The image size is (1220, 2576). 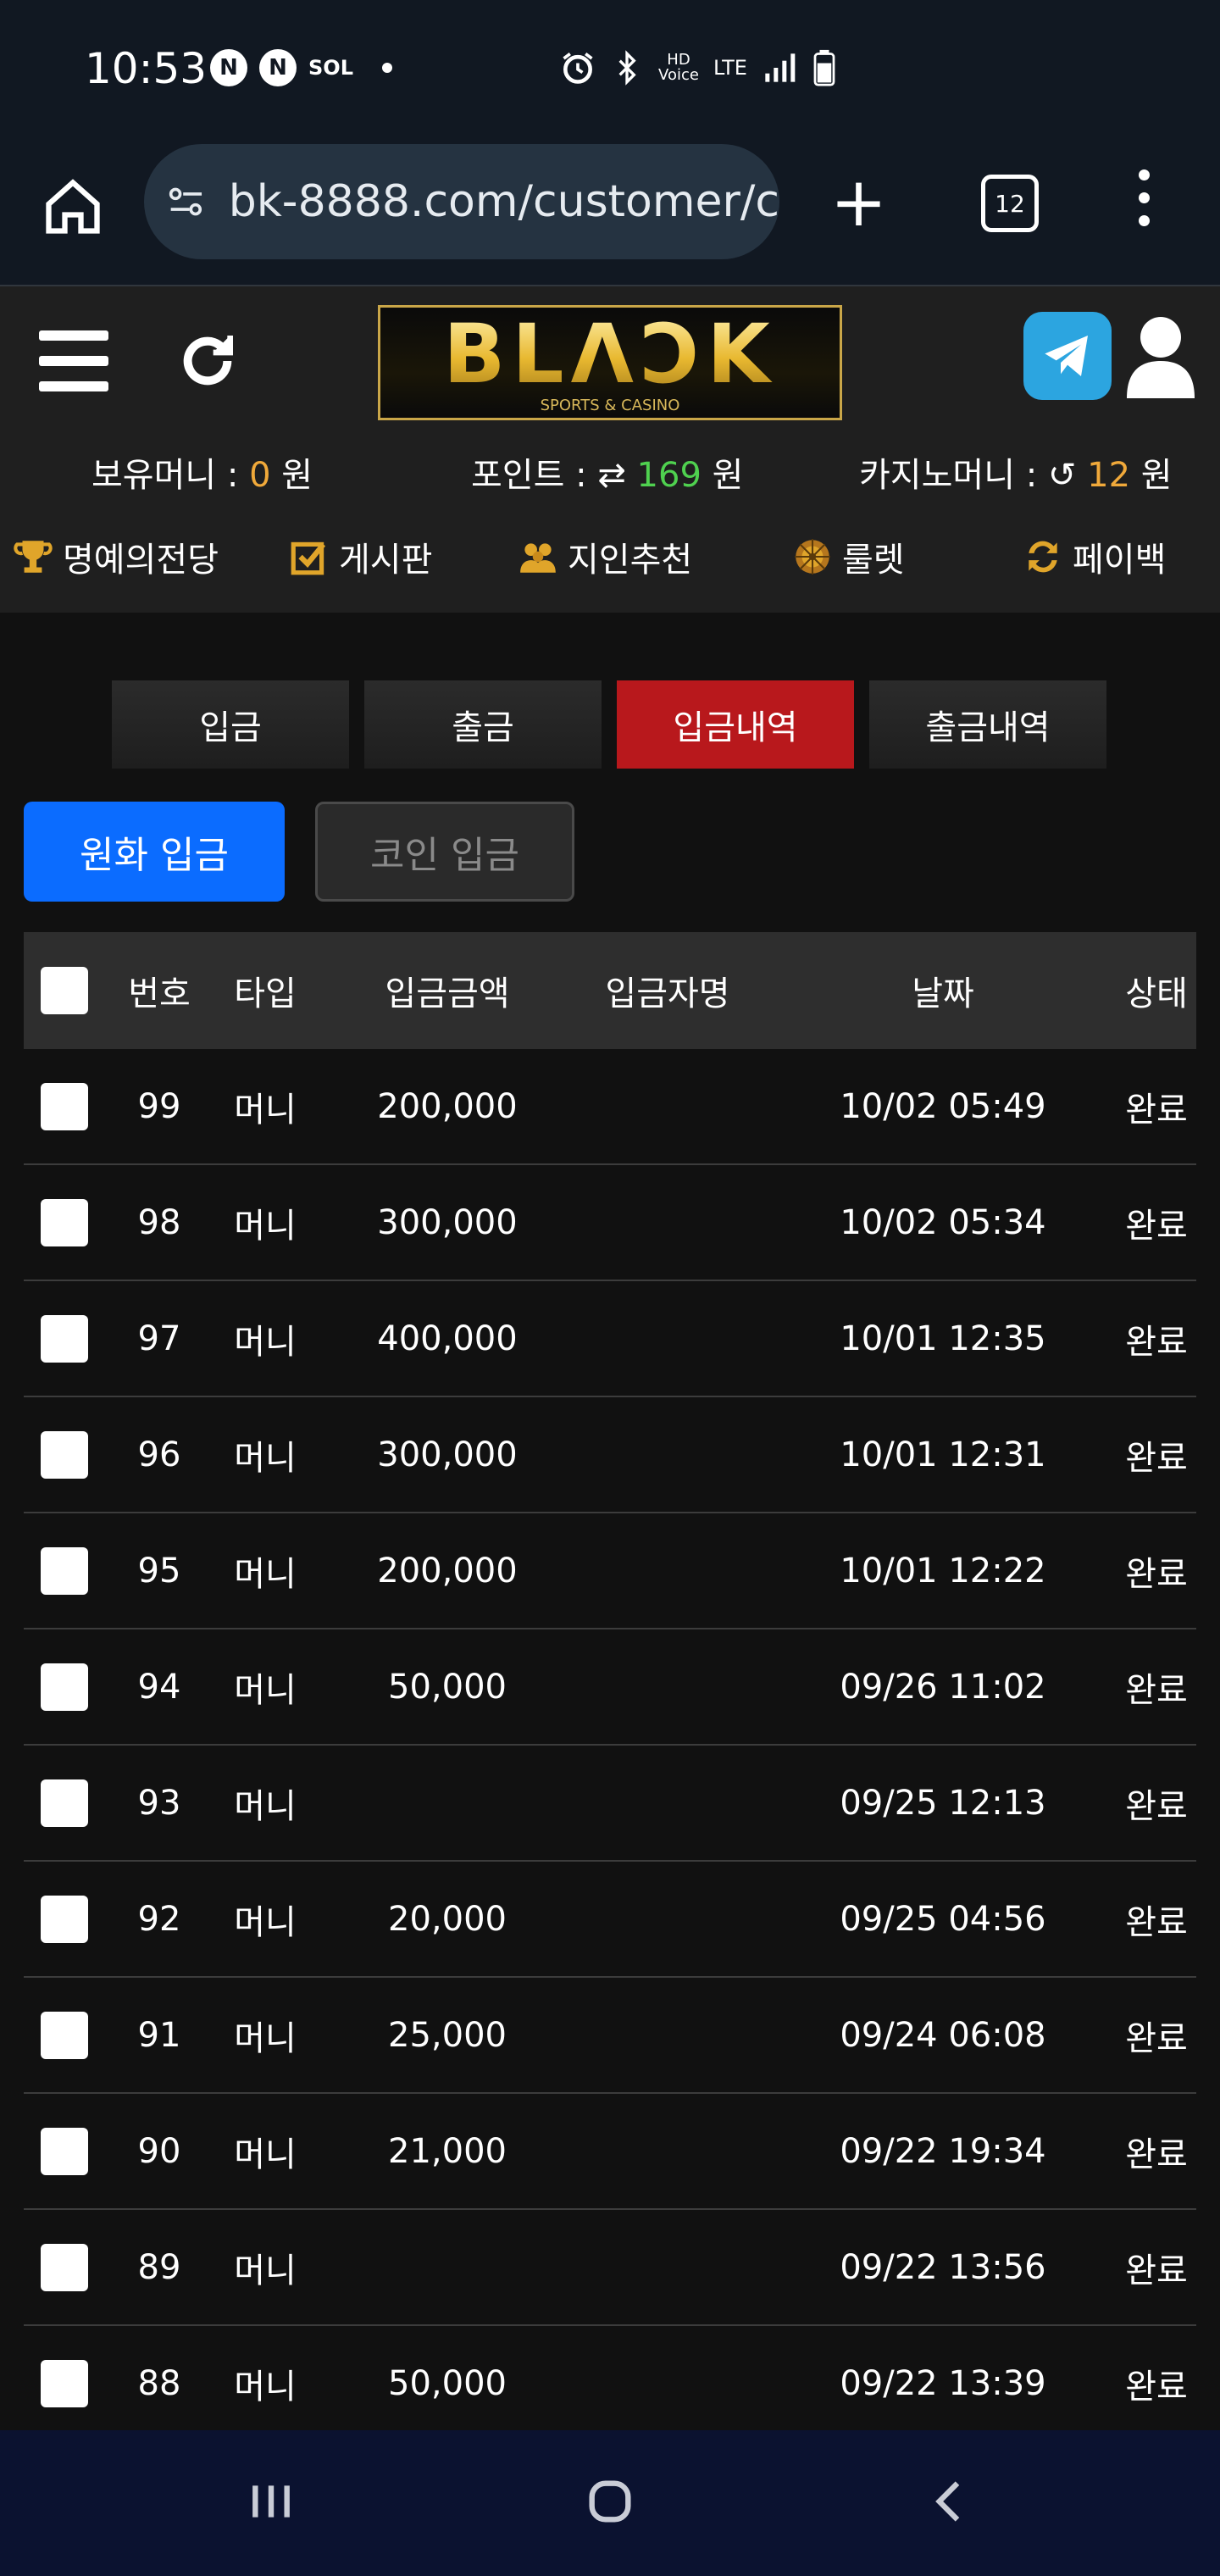 I want to click on table-row: 95 머니 200,000 10/01 12:22 완료, so click(x=610, y=1571).